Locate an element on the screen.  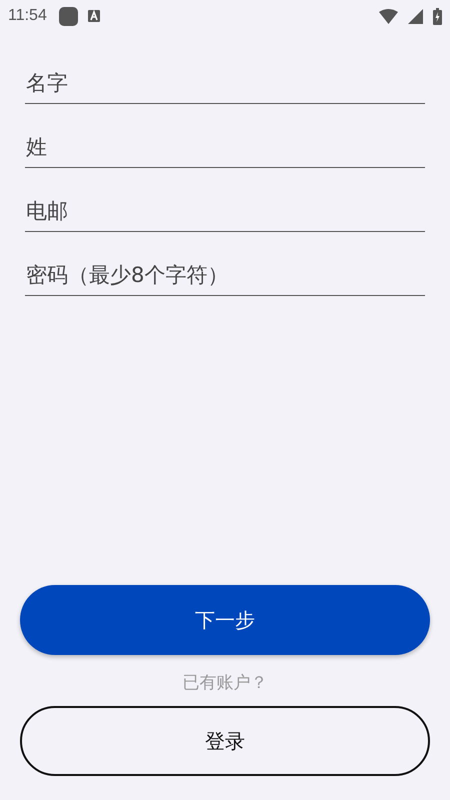
status-time: 11:54 is located at coordinates (27, 16).